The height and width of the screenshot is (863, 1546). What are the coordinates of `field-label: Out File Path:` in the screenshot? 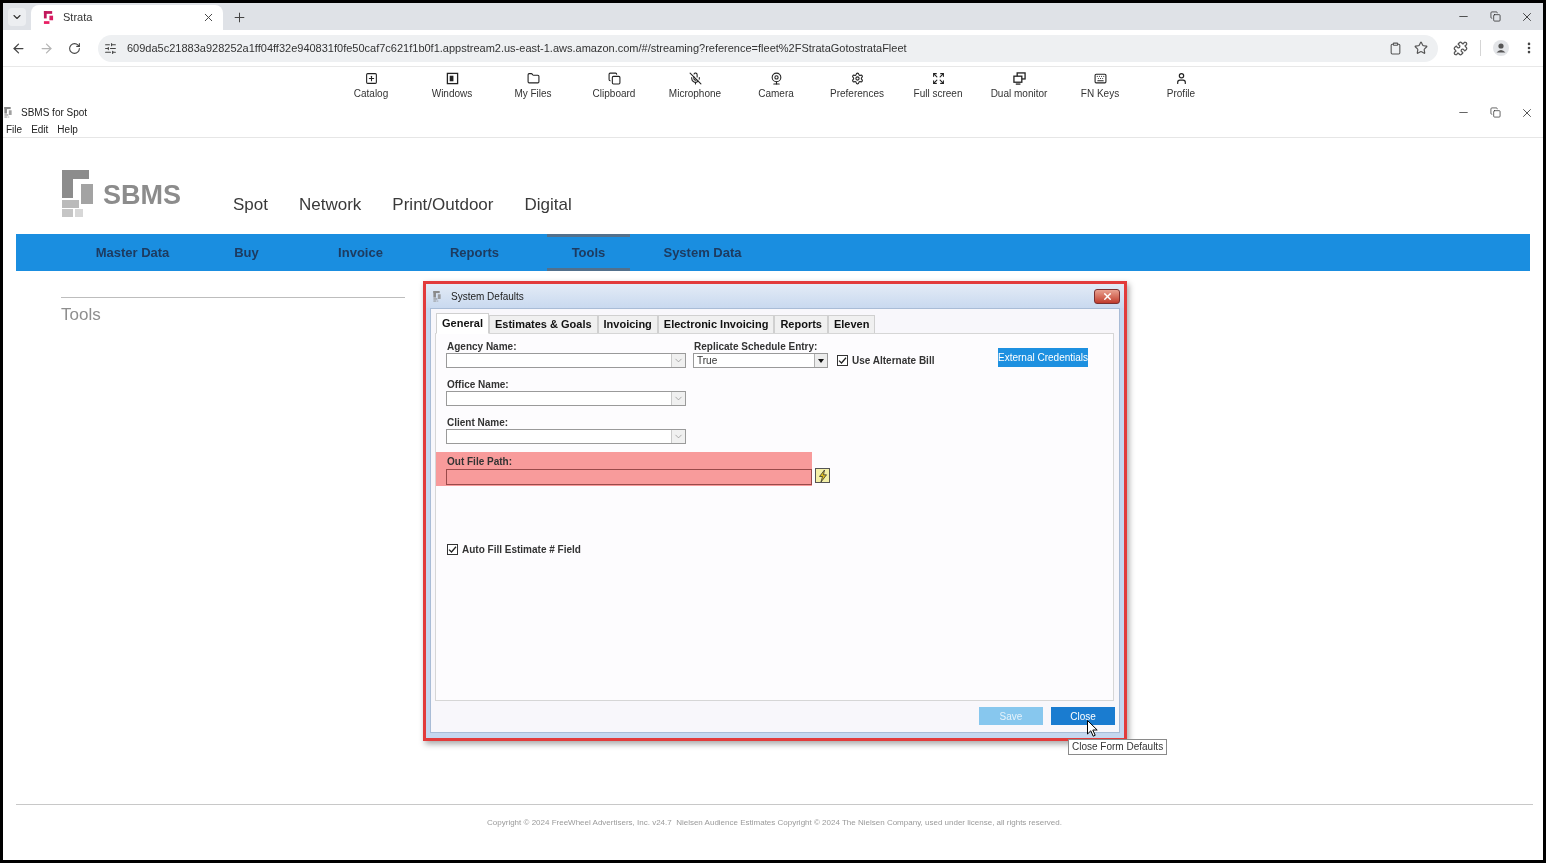 It's located at (479, 461).